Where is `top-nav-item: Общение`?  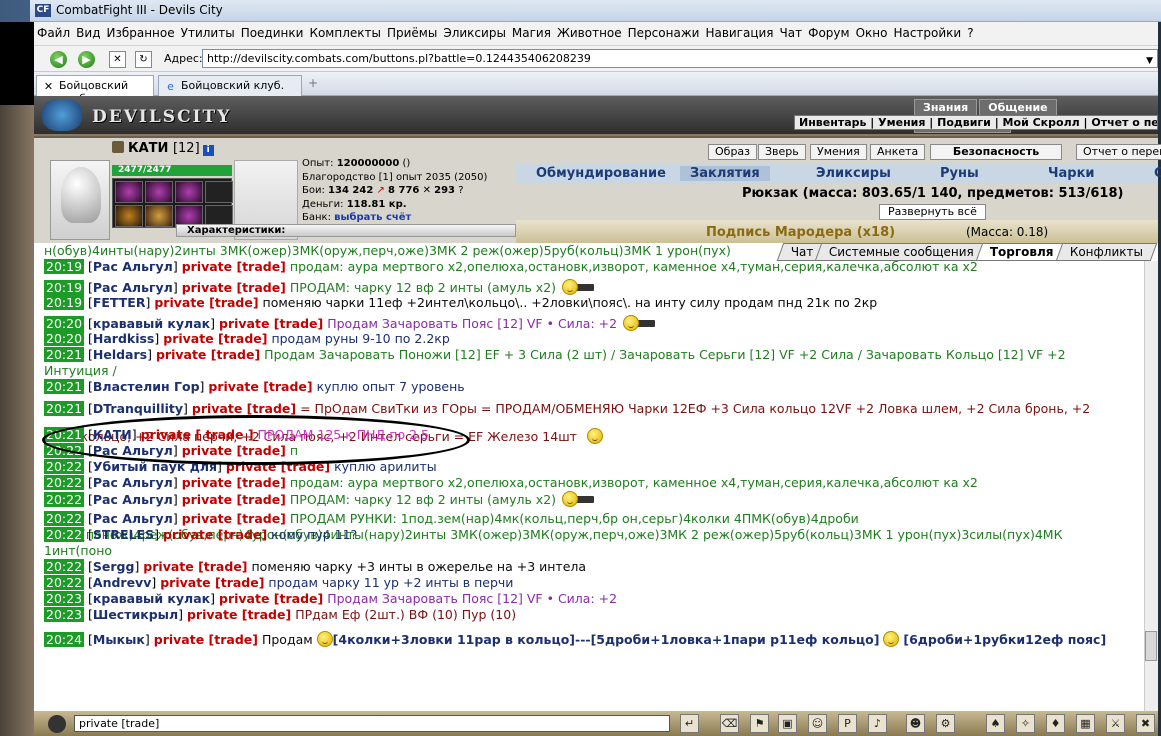 top-nav-item: Общение is located at coordinates (1018, 107).